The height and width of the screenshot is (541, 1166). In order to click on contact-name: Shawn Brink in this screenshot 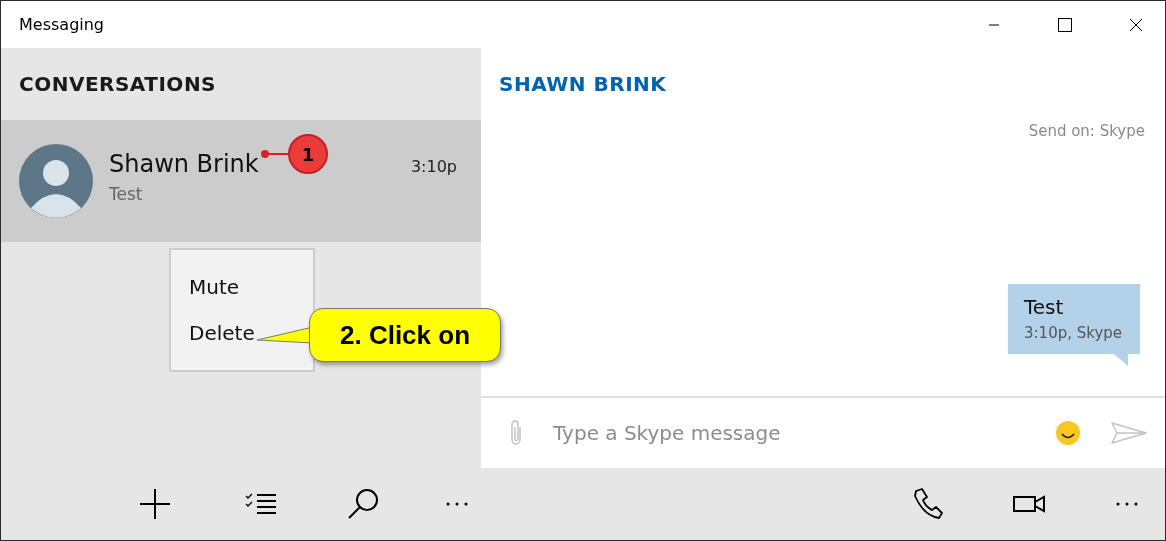, I will do `click(184, 165)`.